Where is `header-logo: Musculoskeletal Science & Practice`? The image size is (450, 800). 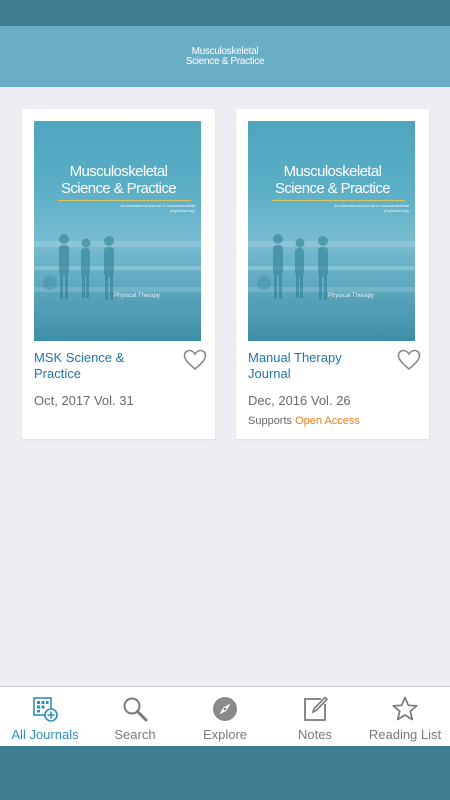 header-logo: Musculoskeletal Science & Practice is located at coordinates (225, 56).